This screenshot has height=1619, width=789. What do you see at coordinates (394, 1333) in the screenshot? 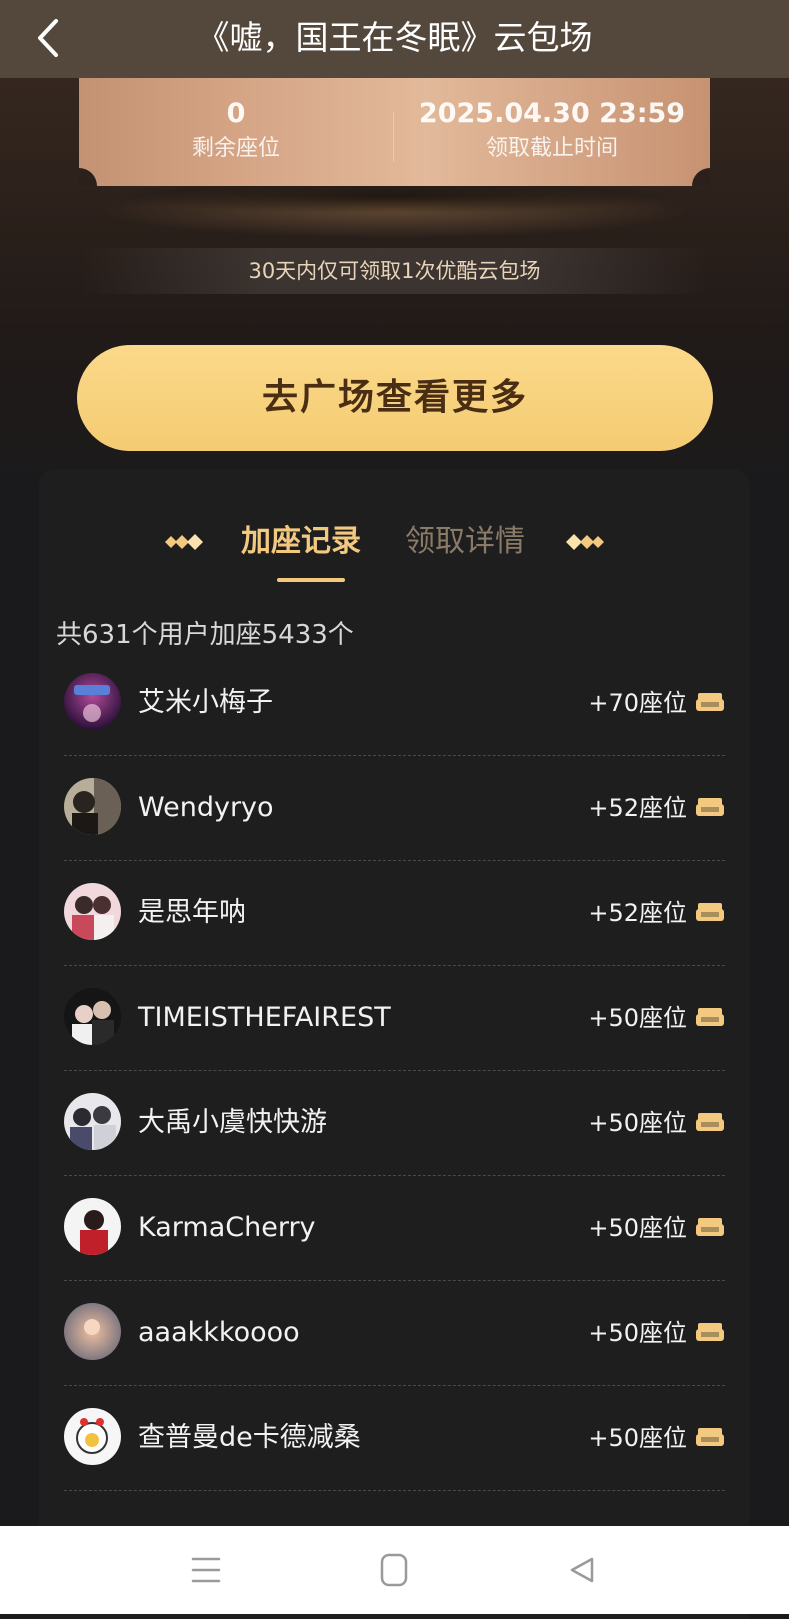
I see `list-item: aaakkkoooo +50座位` at bounding box center [394, 1333].